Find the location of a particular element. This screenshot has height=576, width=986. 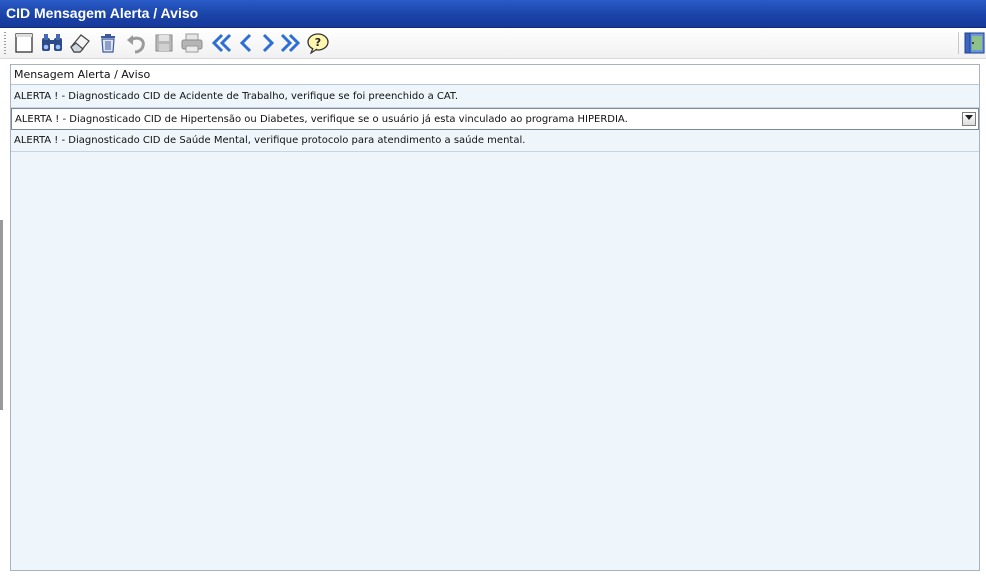

undo-button is located at coordinates (136, 43).